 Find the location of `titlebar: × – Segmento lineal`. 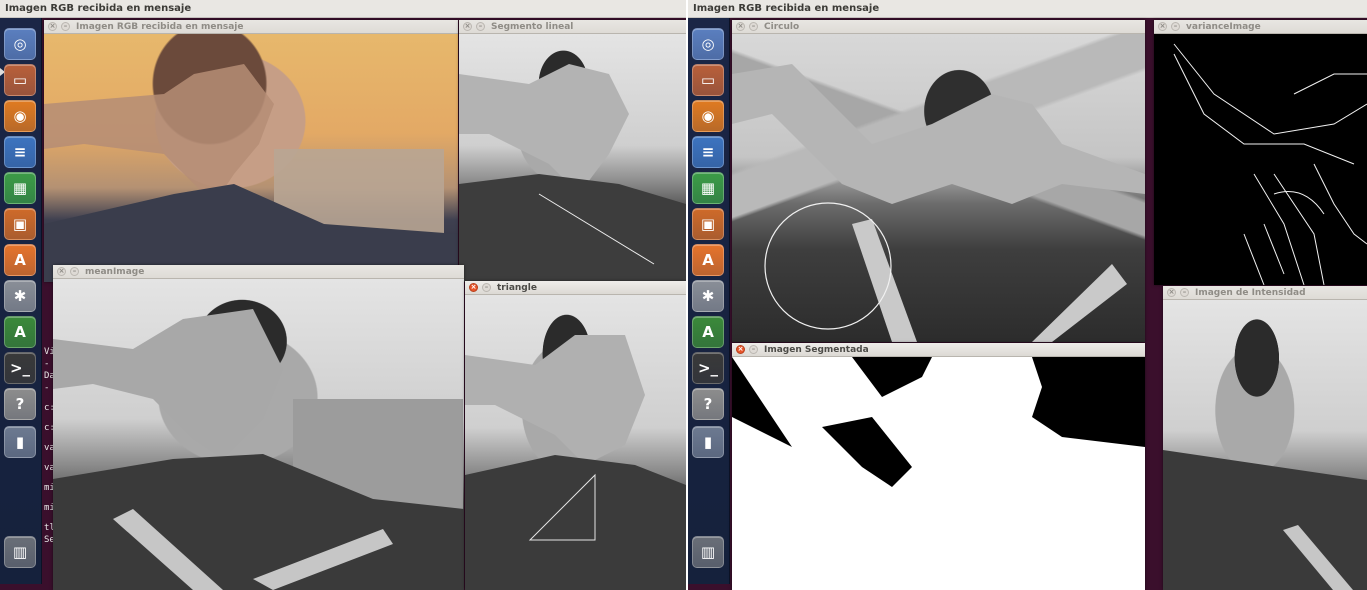

titlebar: × – Segmento lineal is located at coordinates (572, 27).